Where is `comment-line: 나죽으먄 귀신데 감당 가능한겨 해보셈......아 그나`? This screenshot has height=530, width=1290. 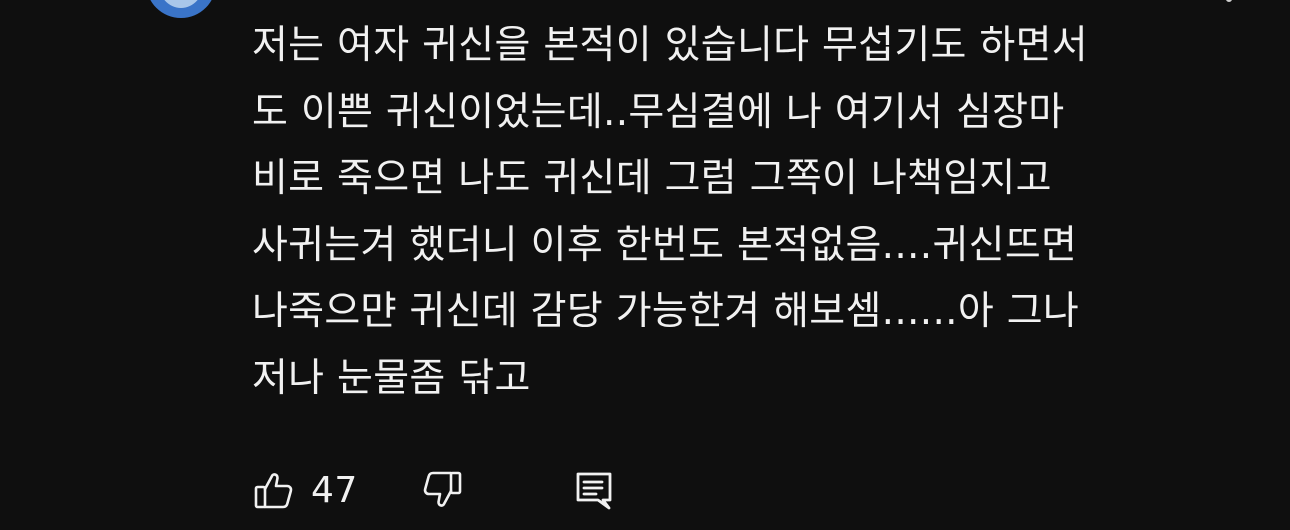
comment-line: 나죽으먄 귀신데 감당 가능한겨 해보셈......아 그나 is located at coordinates (666, 311).